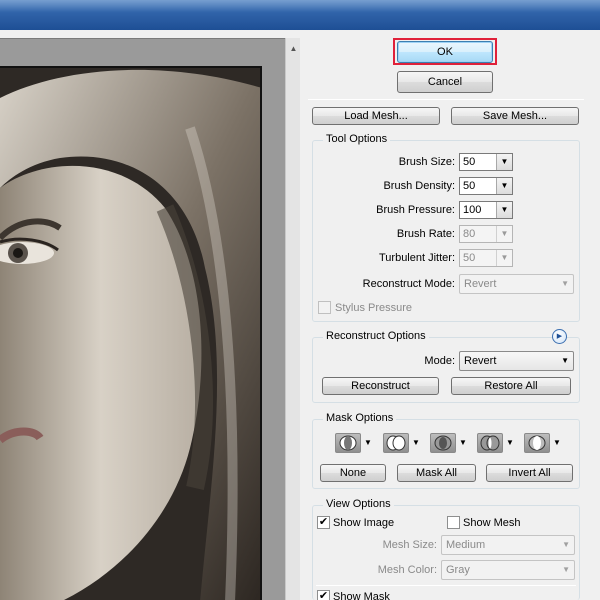 The image size is (600, 600). Describe the element at coordinates (469, 234) in the screenshot. I see `brush-rate-value: 80` at that location.